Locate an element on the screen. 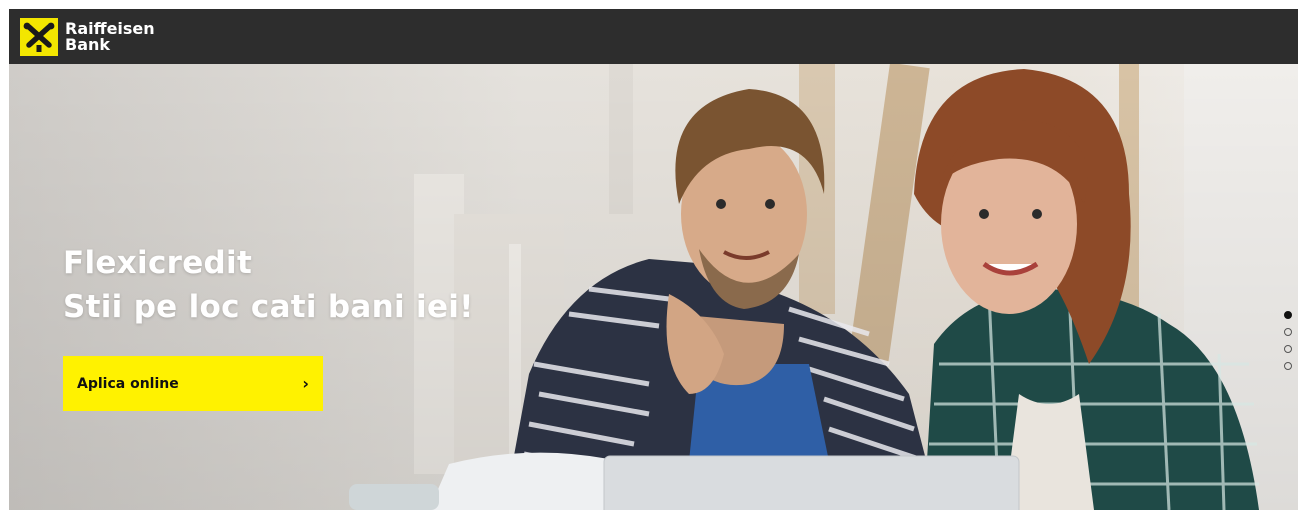 This screenshot has height=510, width=1299. logo-line2: Bank is located at coordinates (88, 44).